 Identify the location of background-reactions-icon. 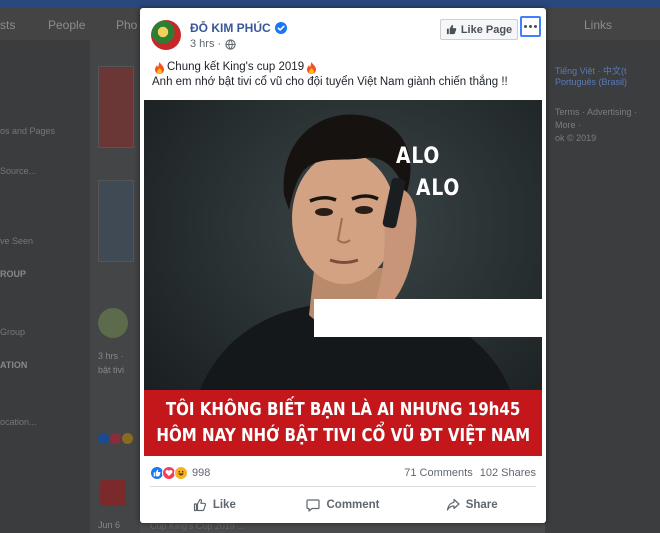
(118, 437).